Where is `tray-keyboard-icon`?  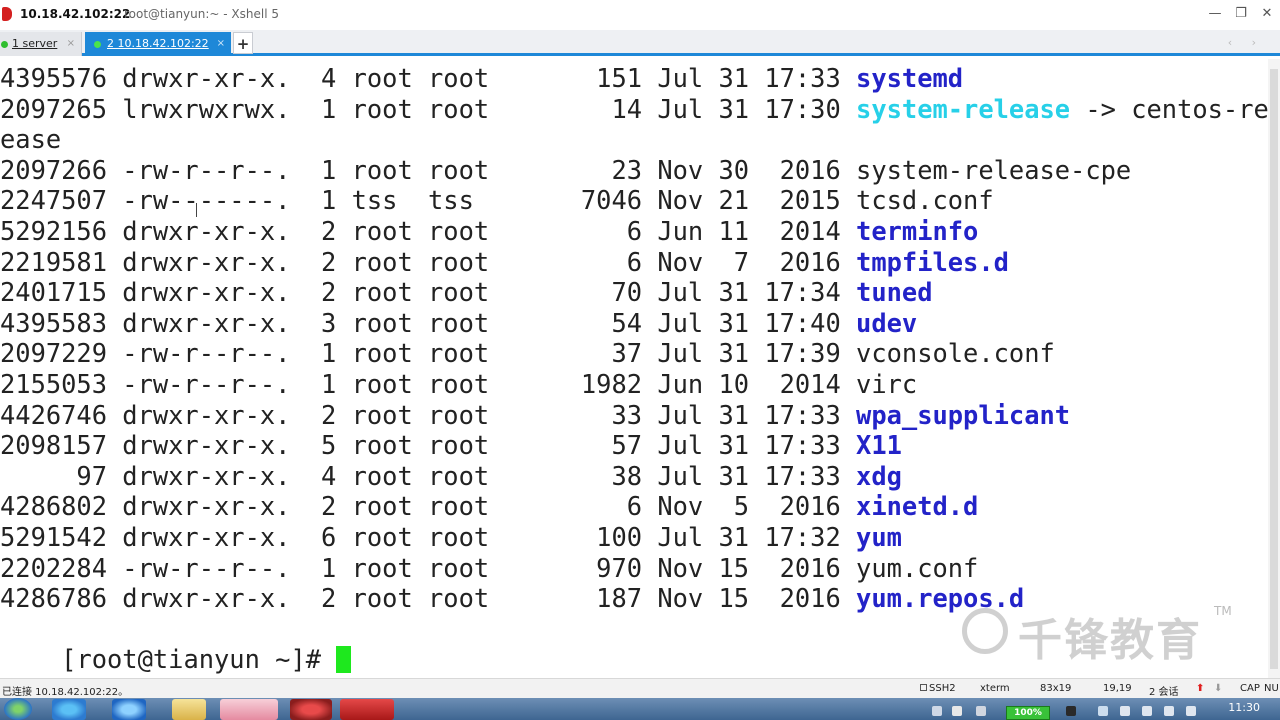 tray-keyboard-icon is located at coordinates (937, 711).